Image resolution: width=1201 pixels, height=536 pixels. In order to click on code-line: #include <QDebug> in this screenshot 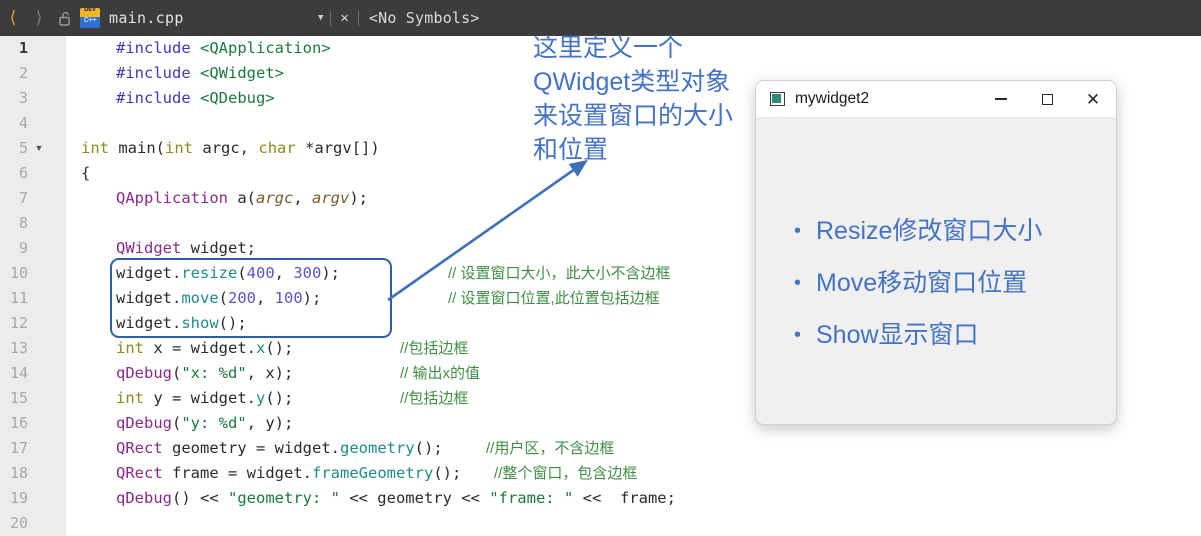, I will do `click(195, 98)`.